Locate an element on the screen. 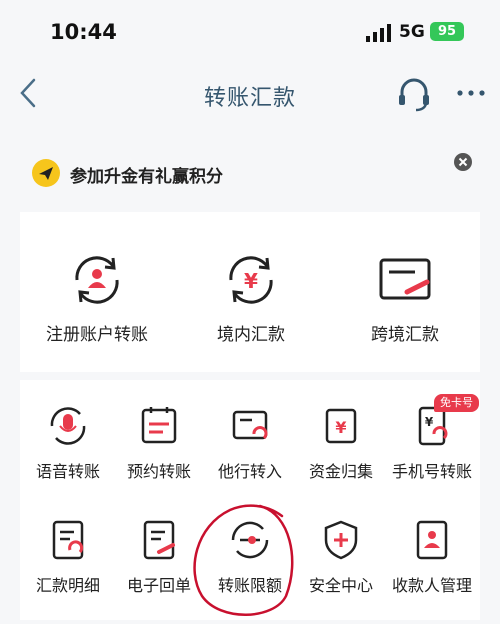  registered-account-transfer-icon is located at coordinates (97, 280).